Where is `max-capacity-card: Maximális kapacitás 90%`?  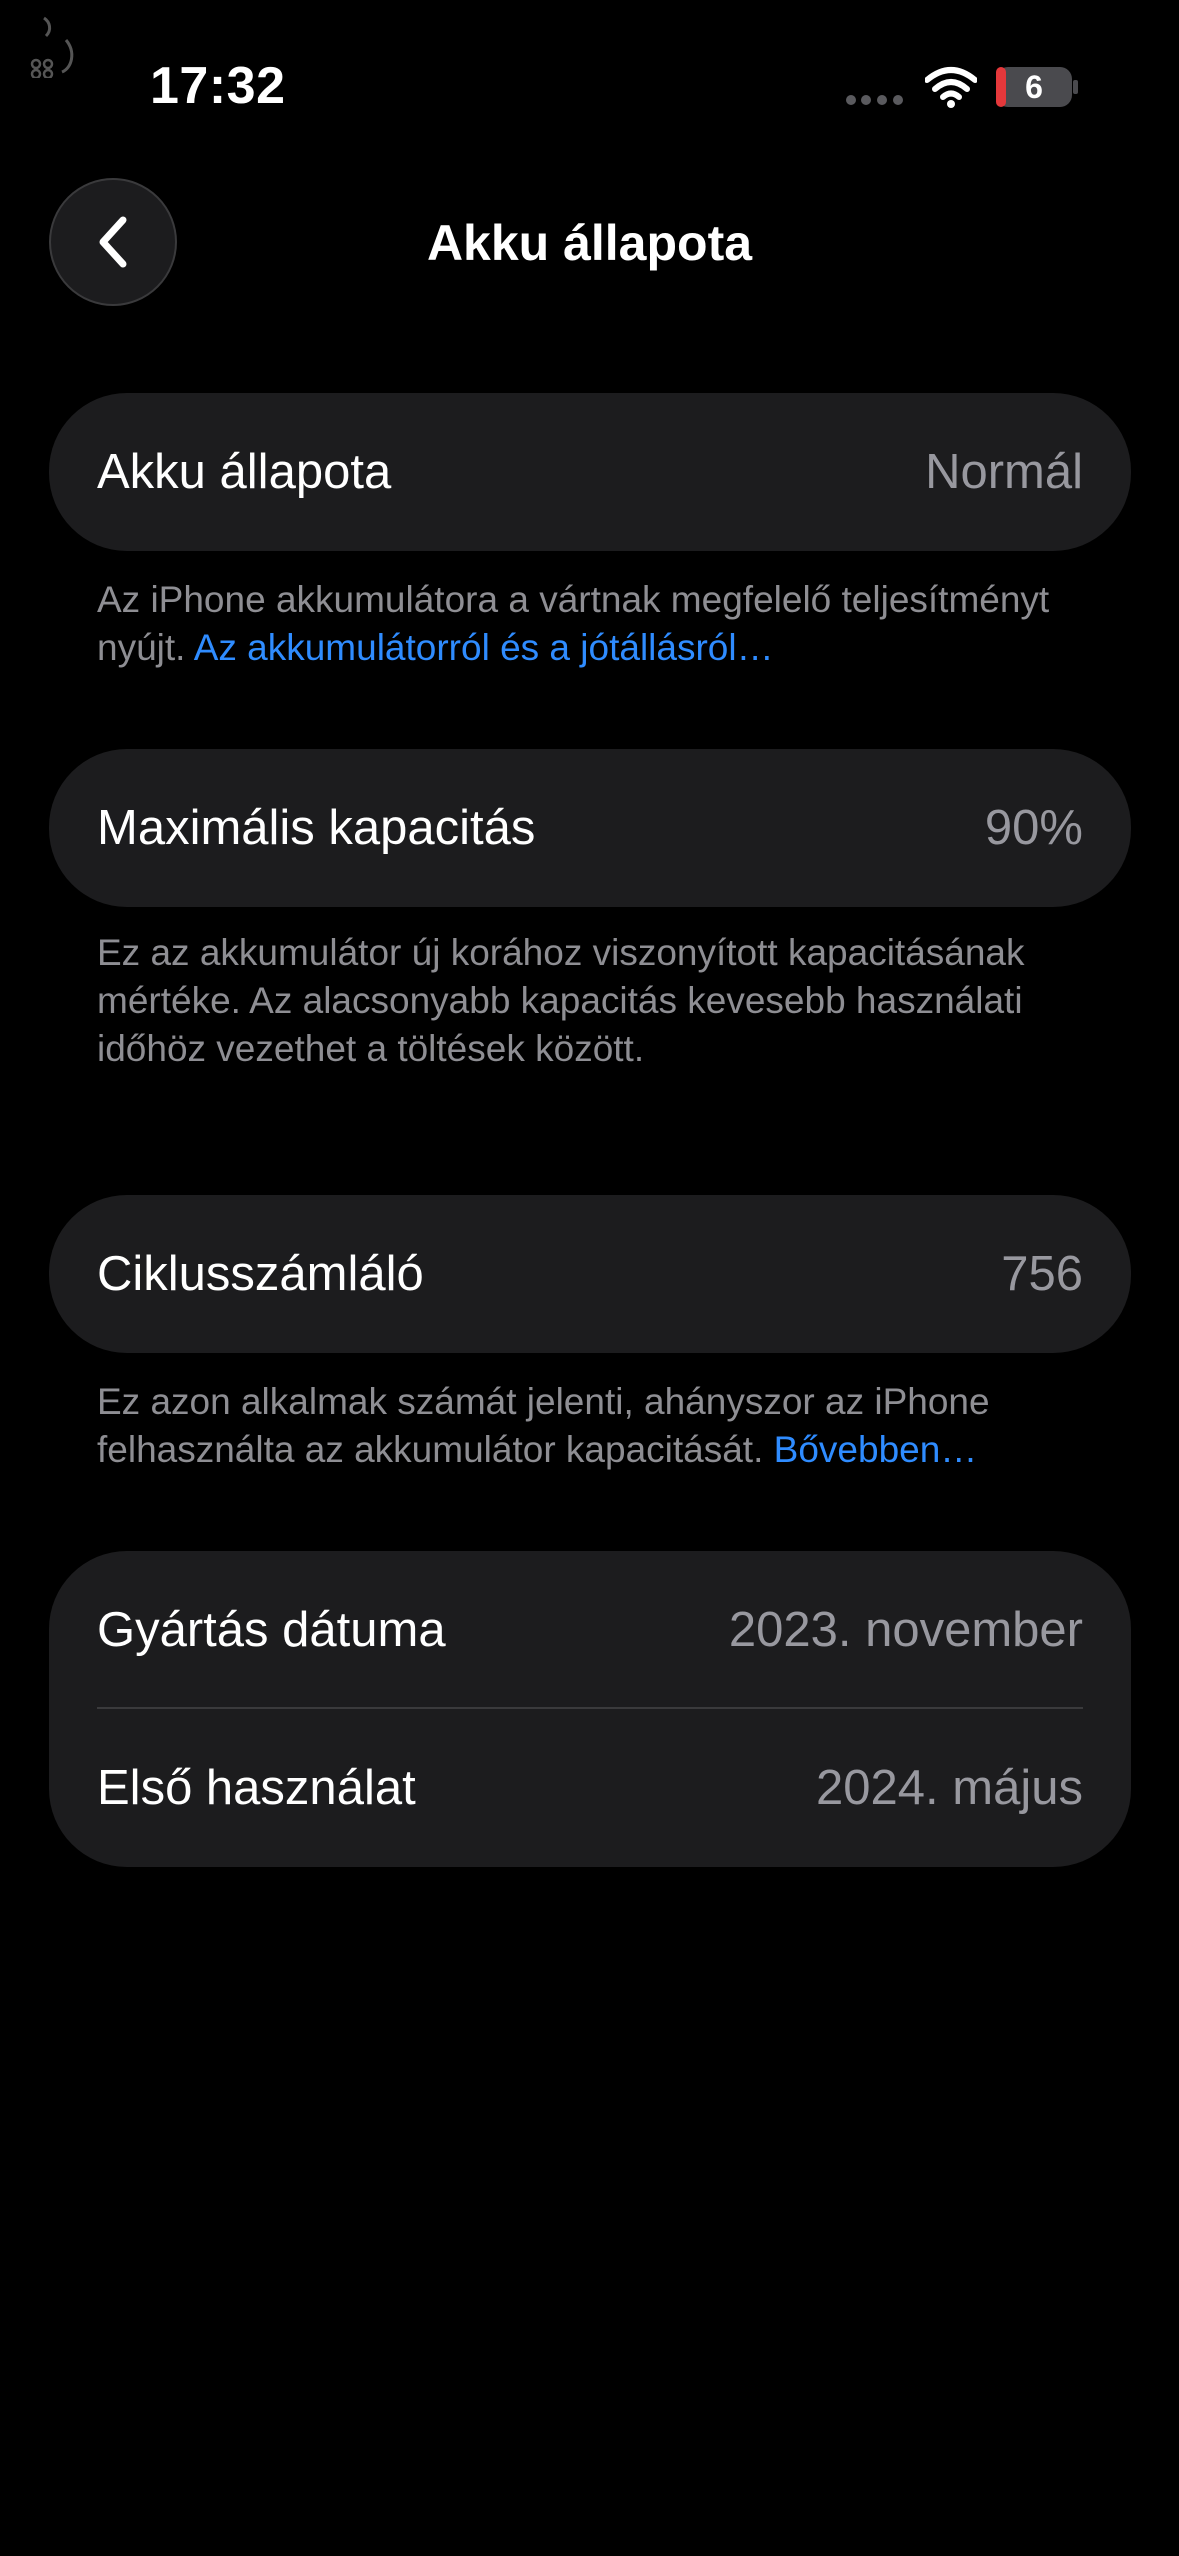 max-capacity-card: Maximális kapacitás 90% is located at coordinates (590, 828).